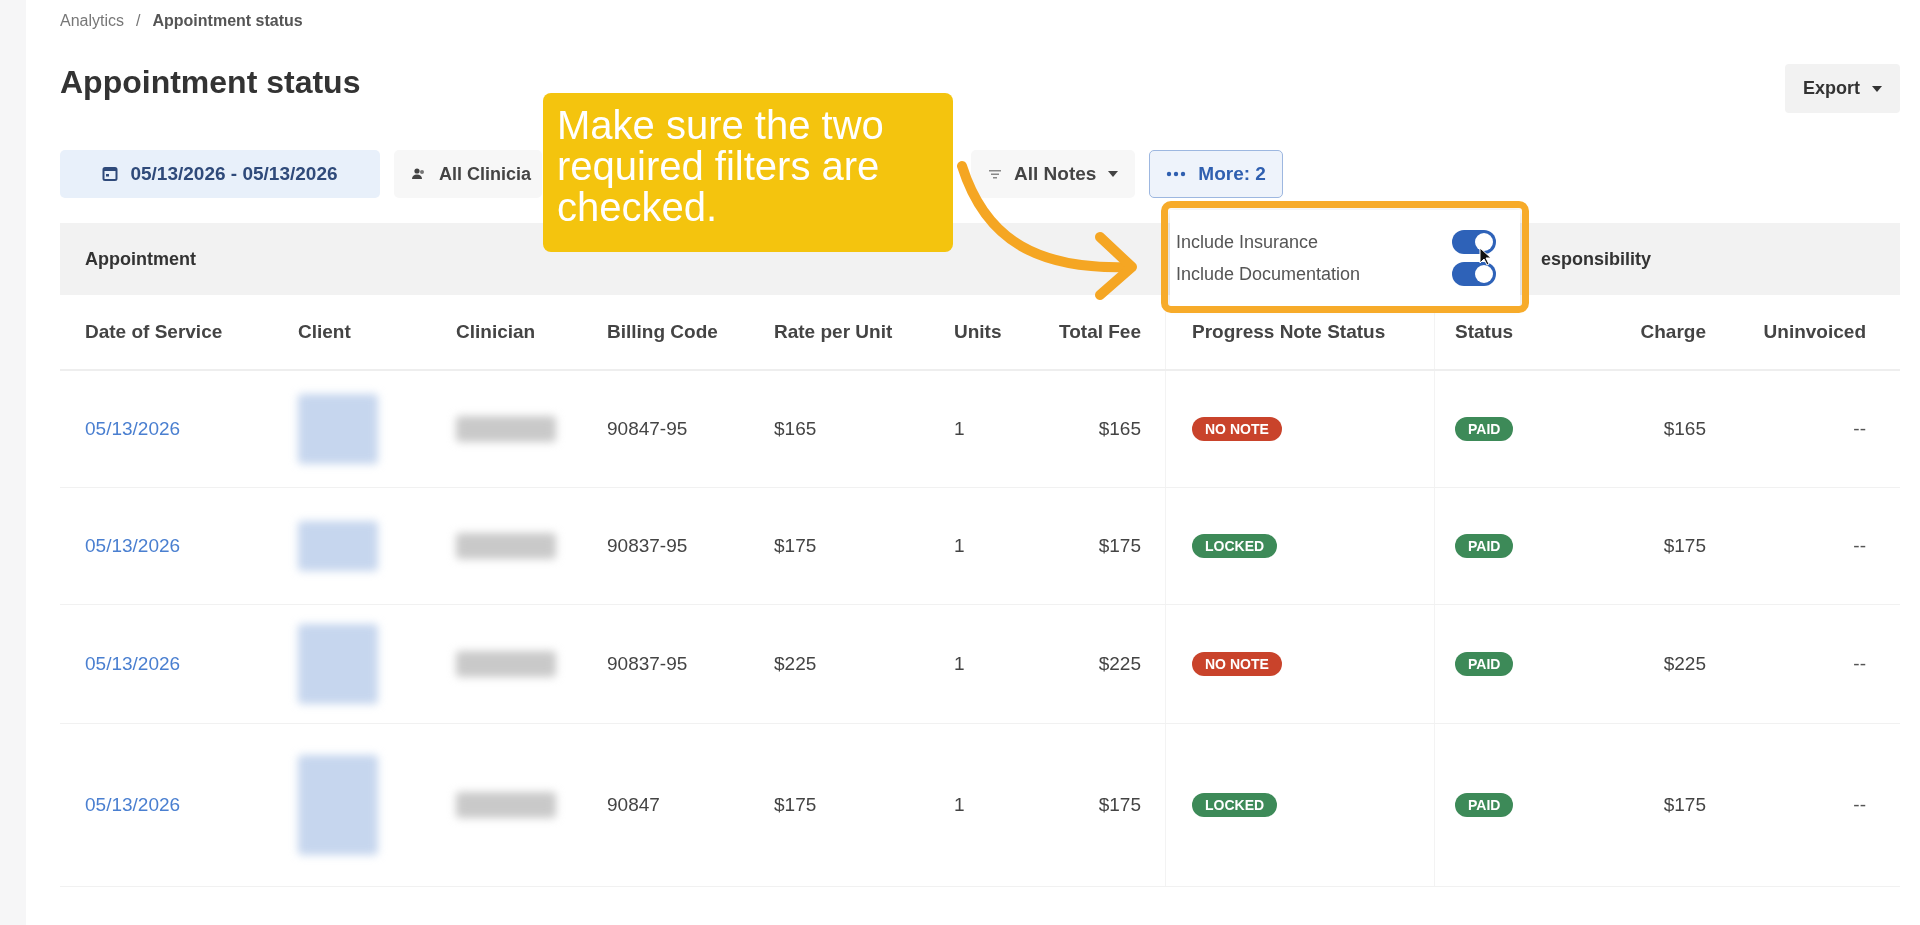  I want to click on filter-icon, so click(995, 174).